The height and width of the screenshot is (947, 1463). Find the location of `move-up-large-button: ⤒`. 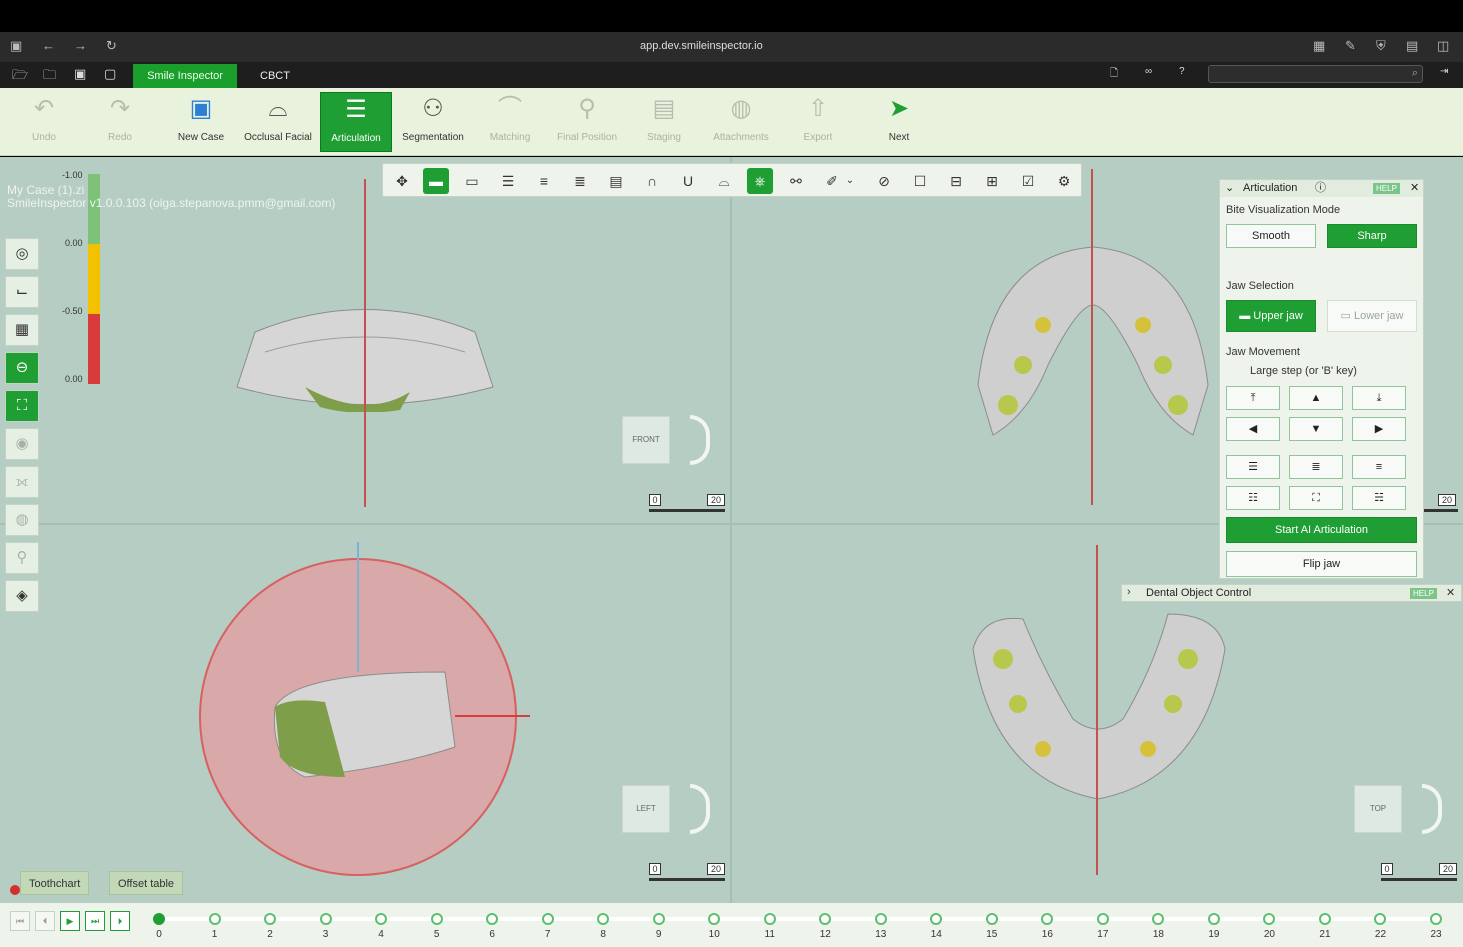

move-up-large-button: ⤒ is located at coordinates (1253, 398).